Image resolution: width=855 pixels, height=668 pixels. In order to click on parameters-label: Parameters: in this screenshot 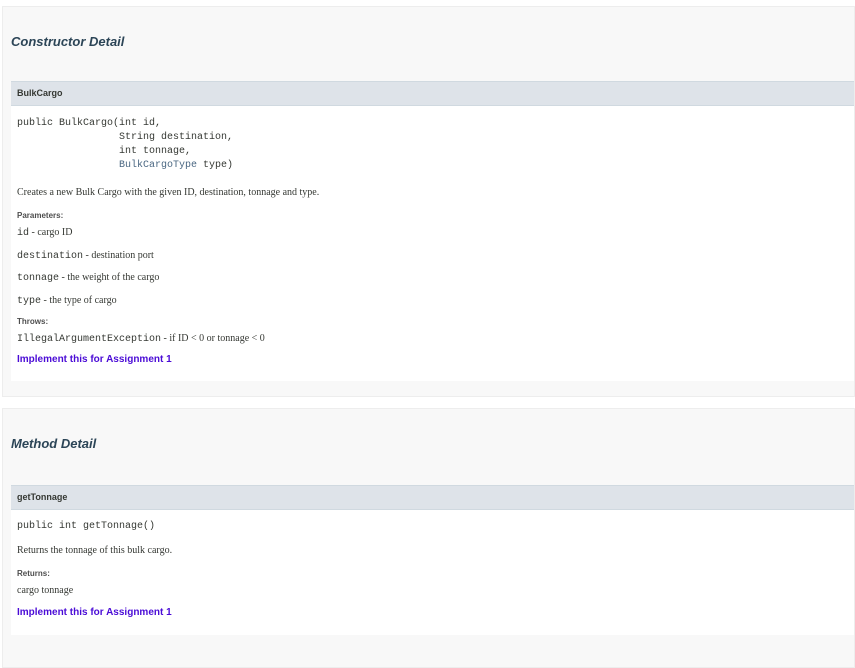, I will do `click(40, 215)`.